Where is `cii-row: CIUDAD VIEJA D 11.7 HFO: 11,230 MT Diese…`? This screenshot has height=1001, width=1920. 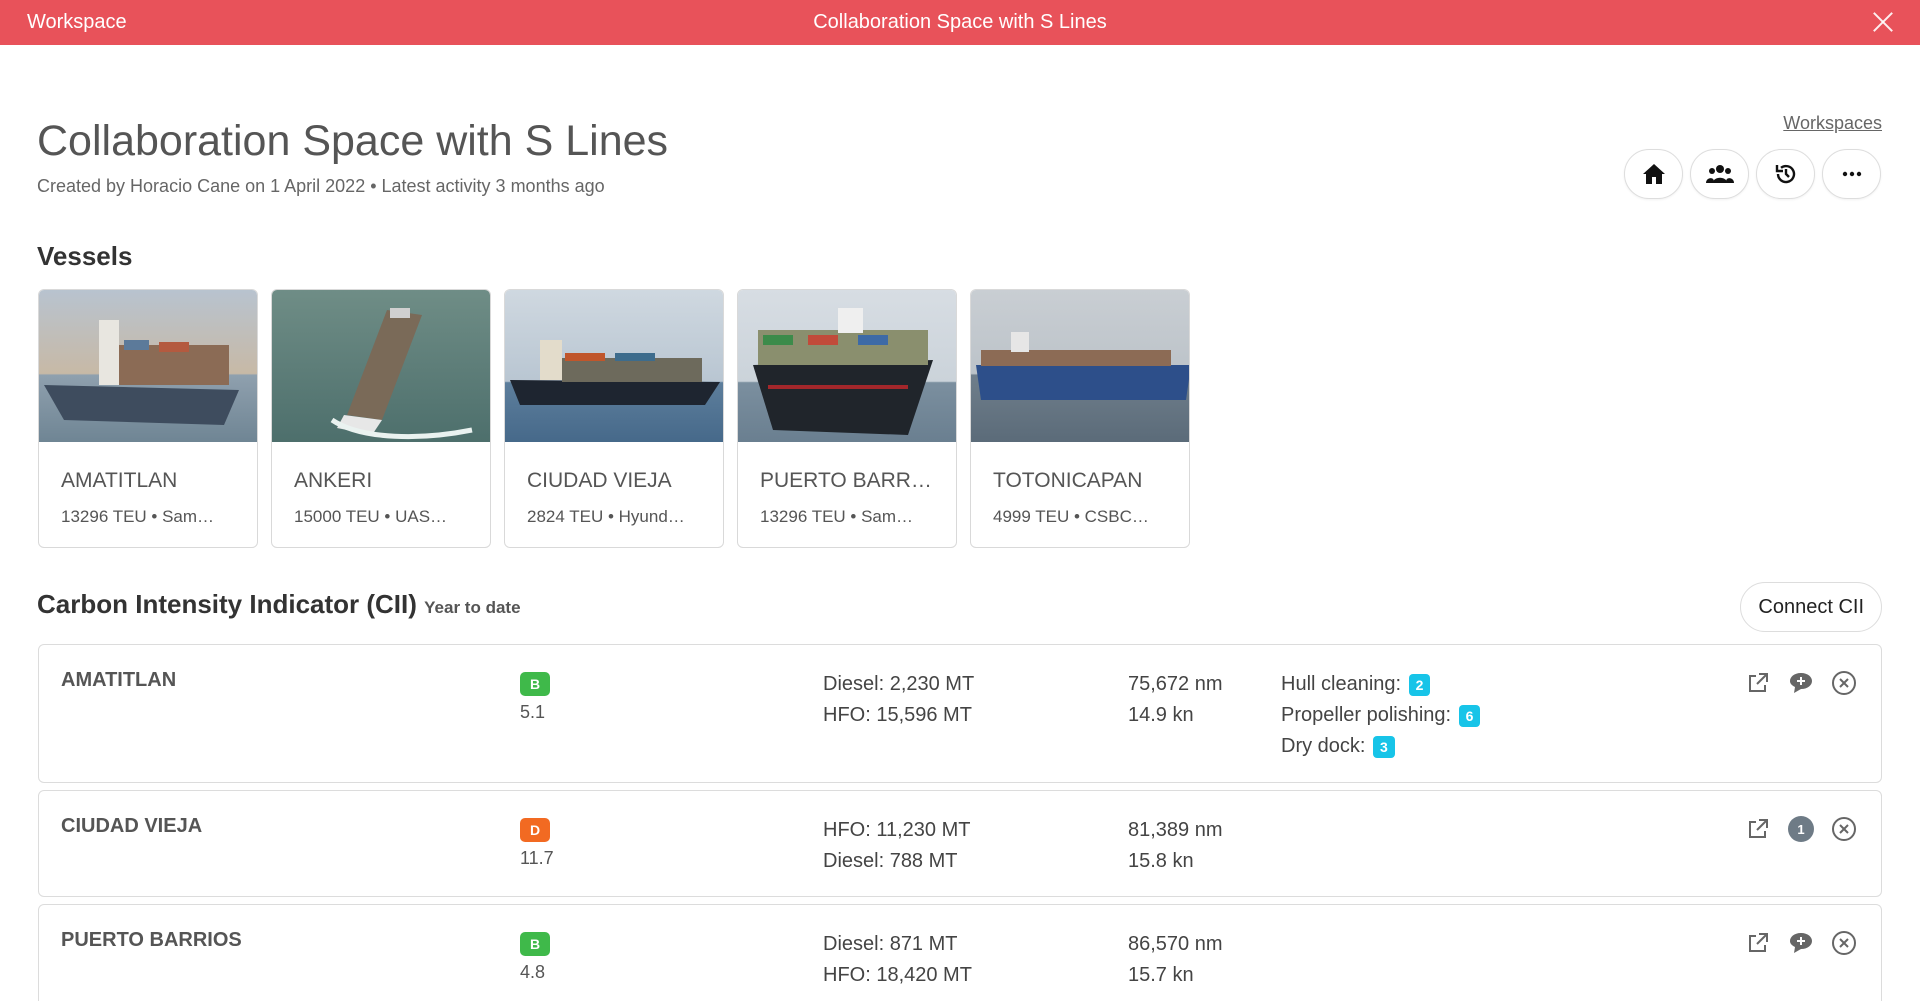 cii-row: CIUDAD VIEJA D 11.7 HFO: 11,230 MT Diese… is located at coordinates (960, 843).